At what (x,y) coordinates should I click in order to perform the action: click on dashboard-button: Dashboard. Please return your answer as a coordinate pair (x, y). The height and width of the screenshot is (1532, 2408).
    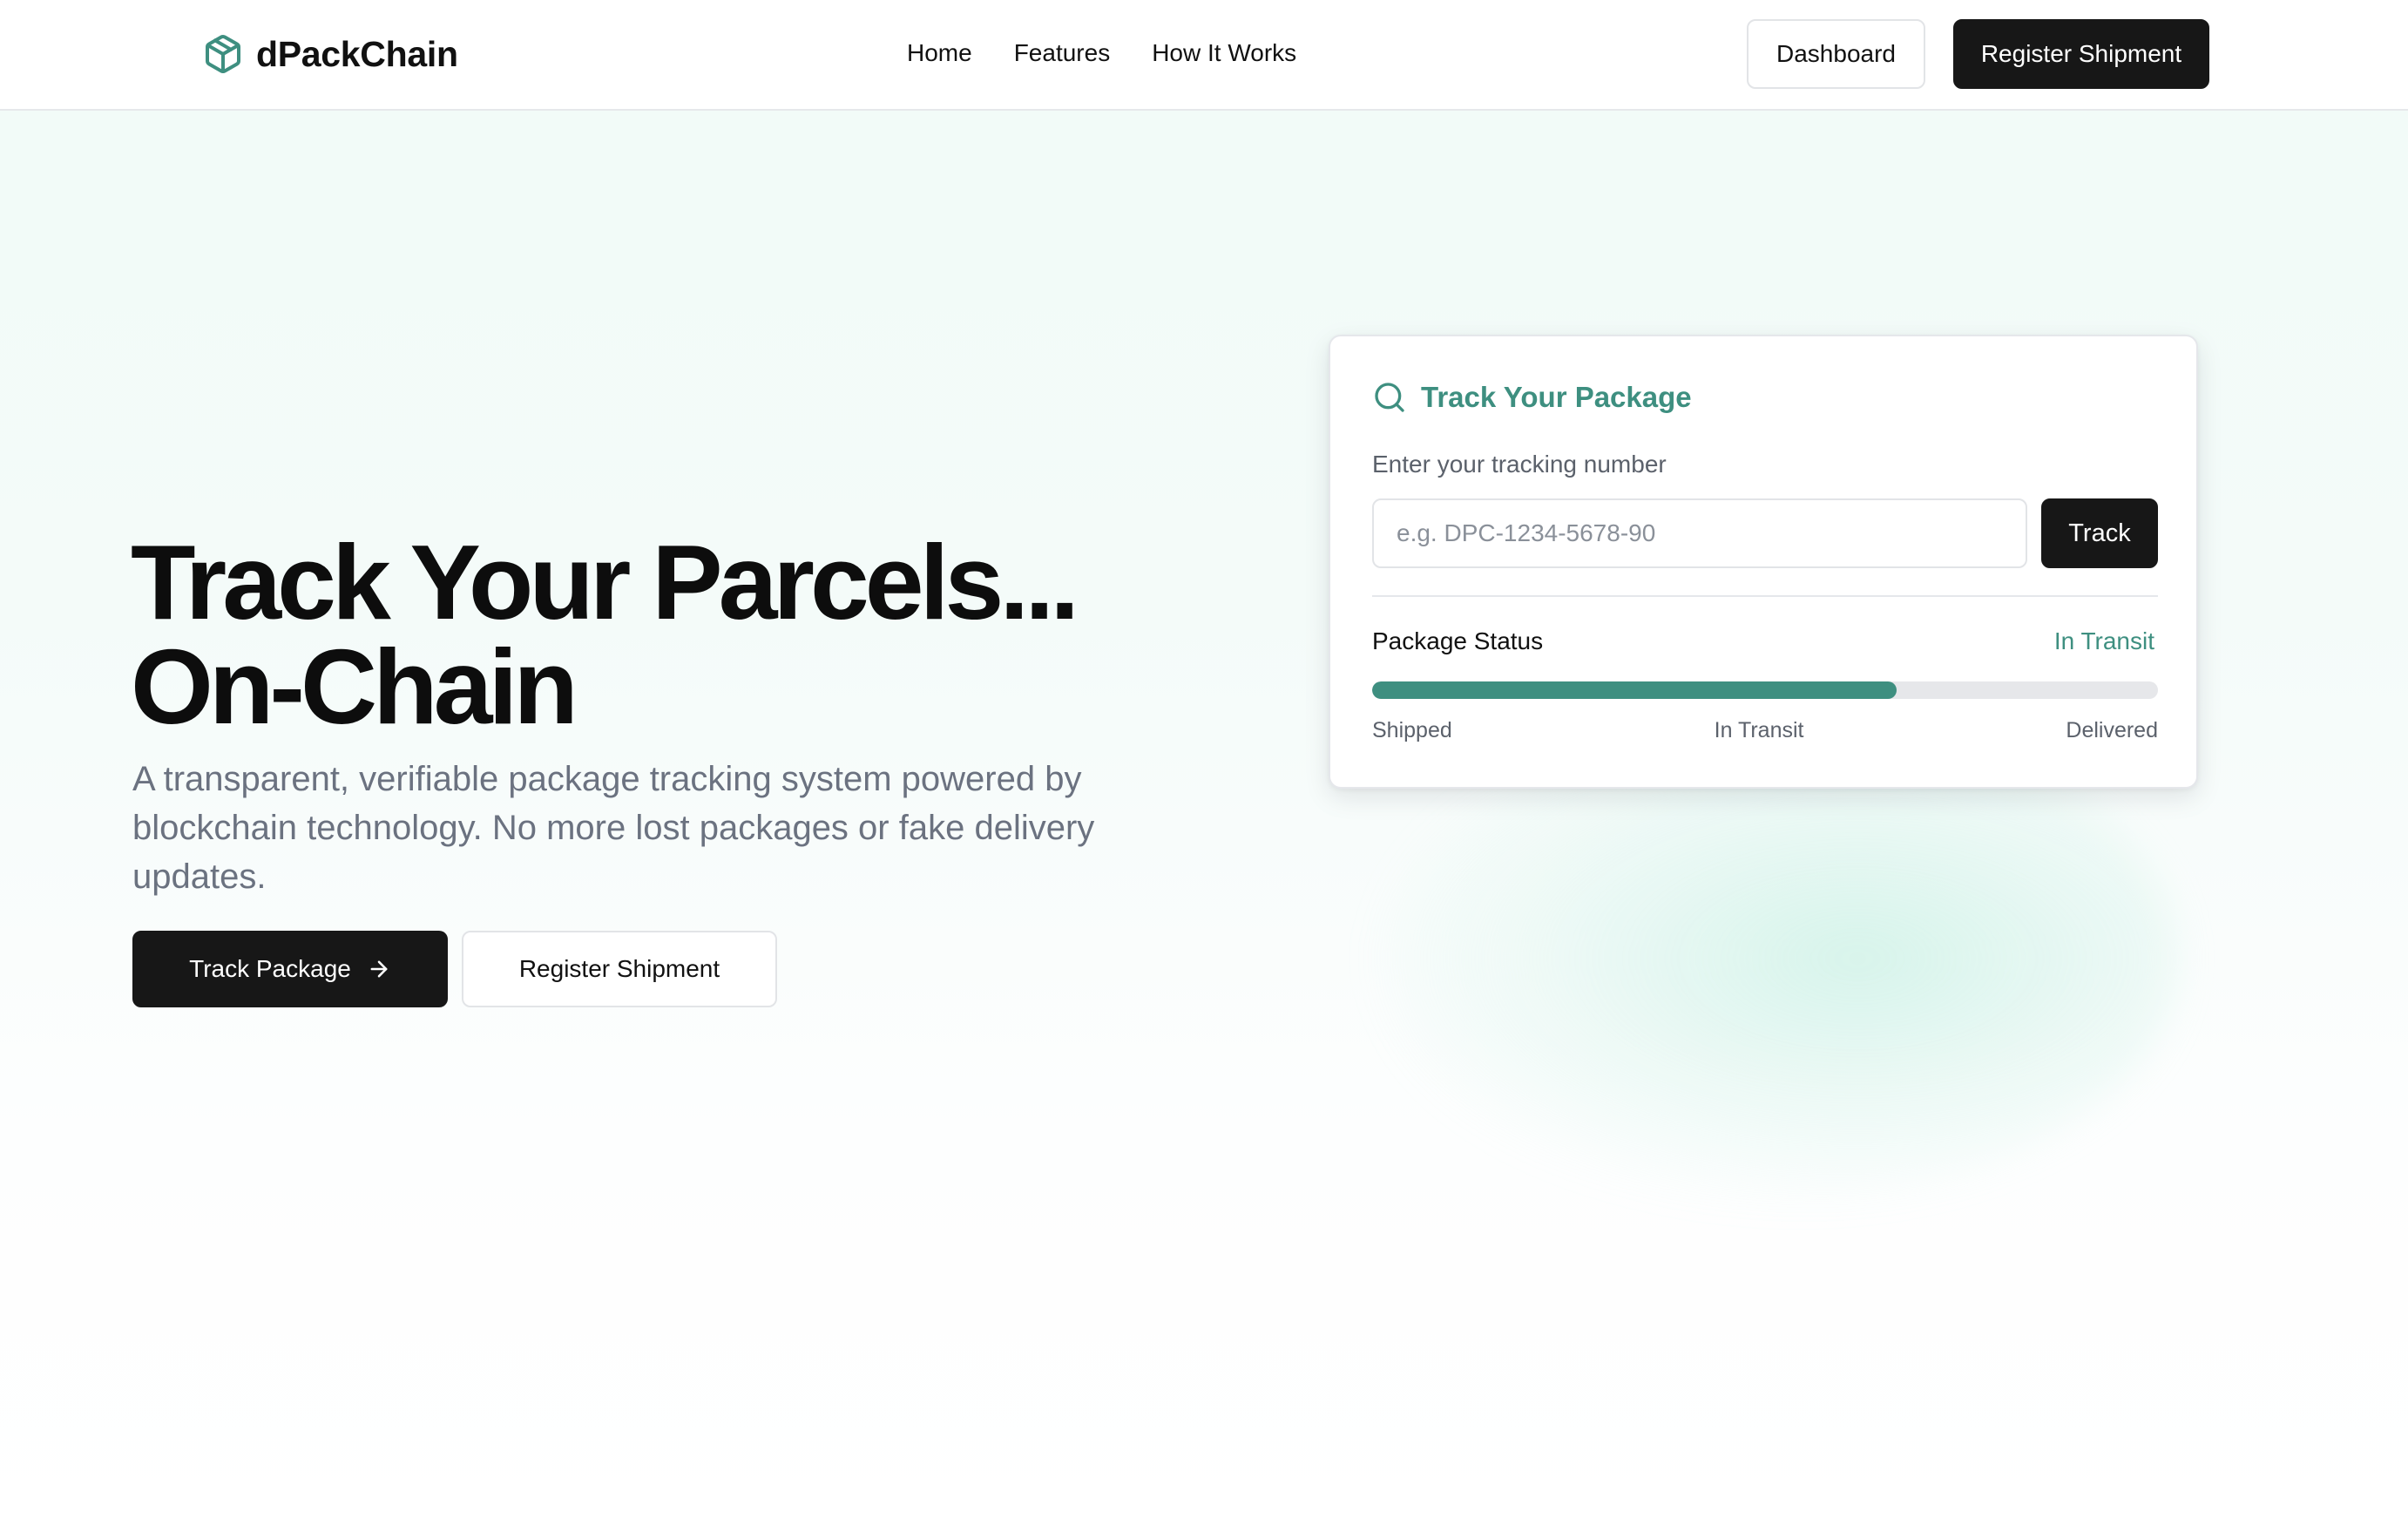
    Looking at the image, I should click on (1836, 54).